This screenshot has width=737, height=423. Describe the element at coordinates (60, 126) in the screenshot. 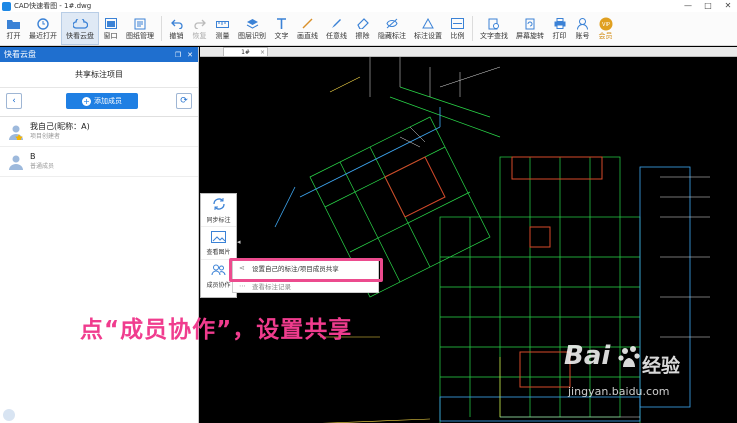

I see `member-name: 我自己(昵称：A)` at that location.